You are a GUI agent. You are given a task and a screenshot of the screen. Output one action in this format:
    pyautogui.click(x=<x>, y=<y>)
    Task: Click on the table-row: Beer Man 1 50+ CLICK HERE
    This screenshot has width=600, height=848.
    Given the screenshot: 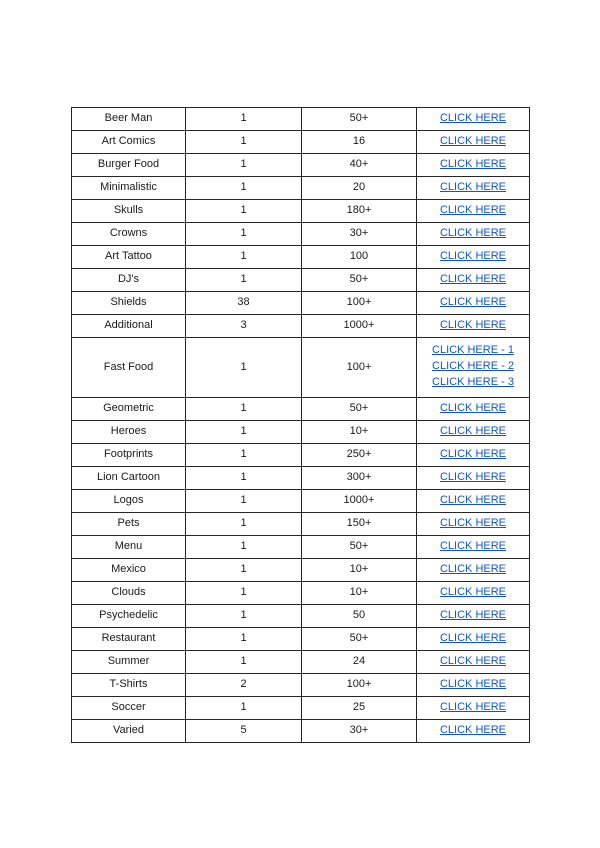 What is the action you would take?
    pyautogui.click(x=300, y=119)
    